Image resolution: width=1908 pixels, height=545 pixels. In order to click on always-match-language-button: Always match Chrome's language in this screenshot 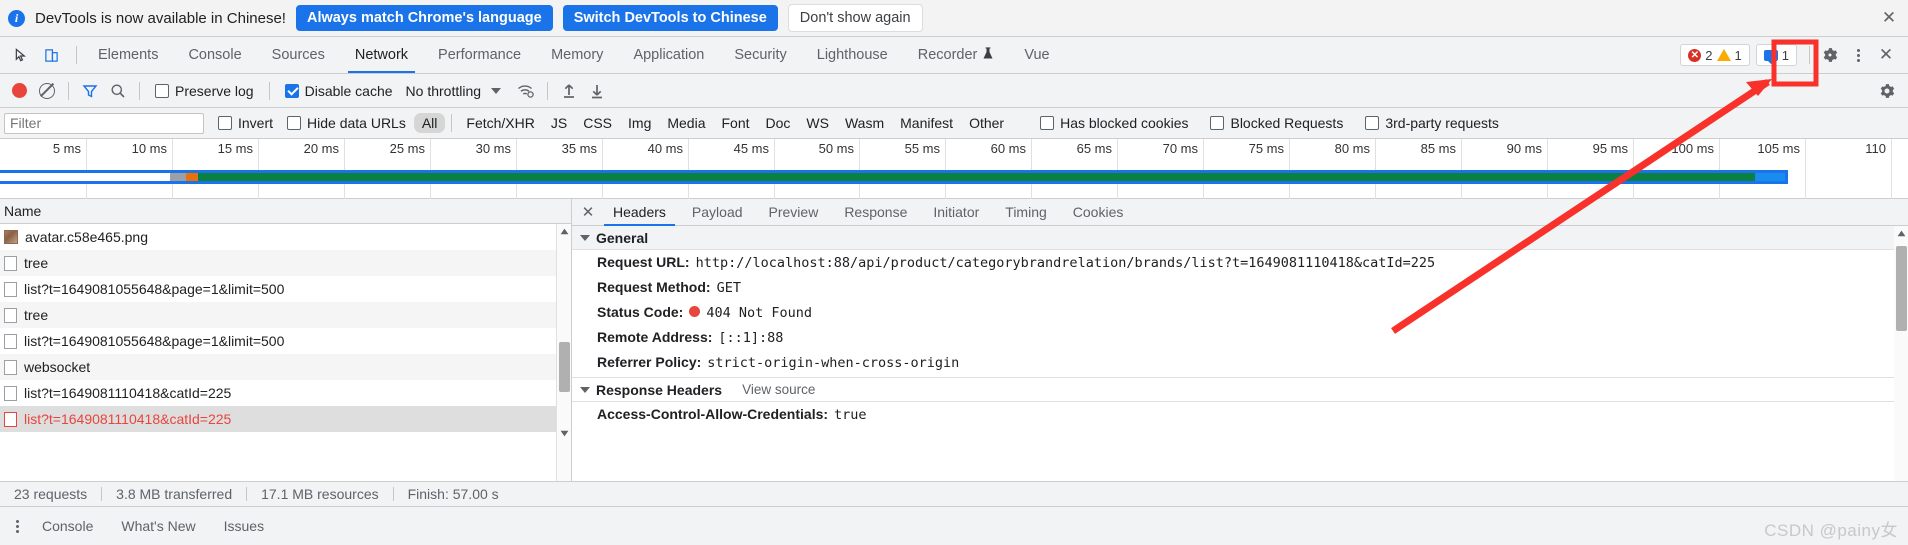, I will do `click(424, 18)`.